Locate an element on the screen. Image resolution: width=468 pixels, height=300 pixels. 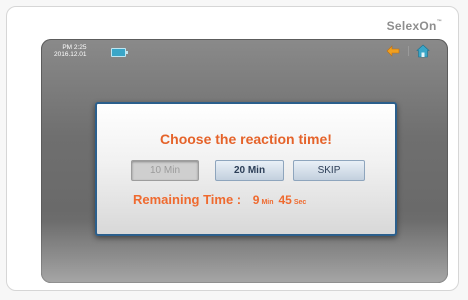
back-arrow-icon is located at coordinates (393, 51).